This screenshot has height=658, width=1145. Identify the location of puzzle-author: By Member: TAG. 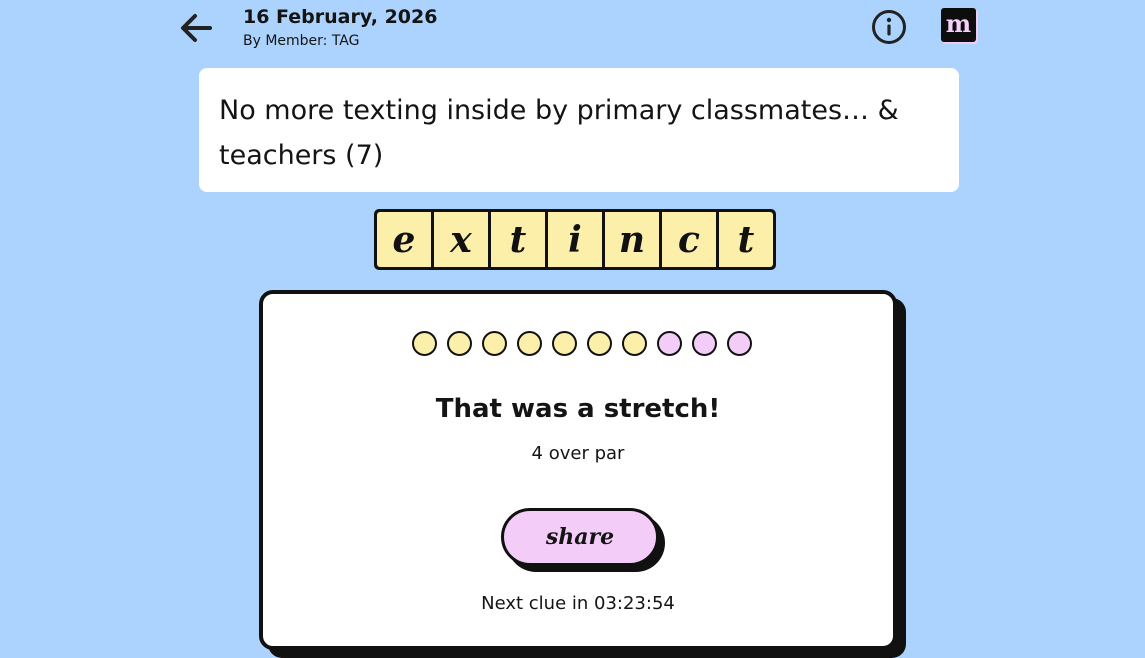
(301, 41).